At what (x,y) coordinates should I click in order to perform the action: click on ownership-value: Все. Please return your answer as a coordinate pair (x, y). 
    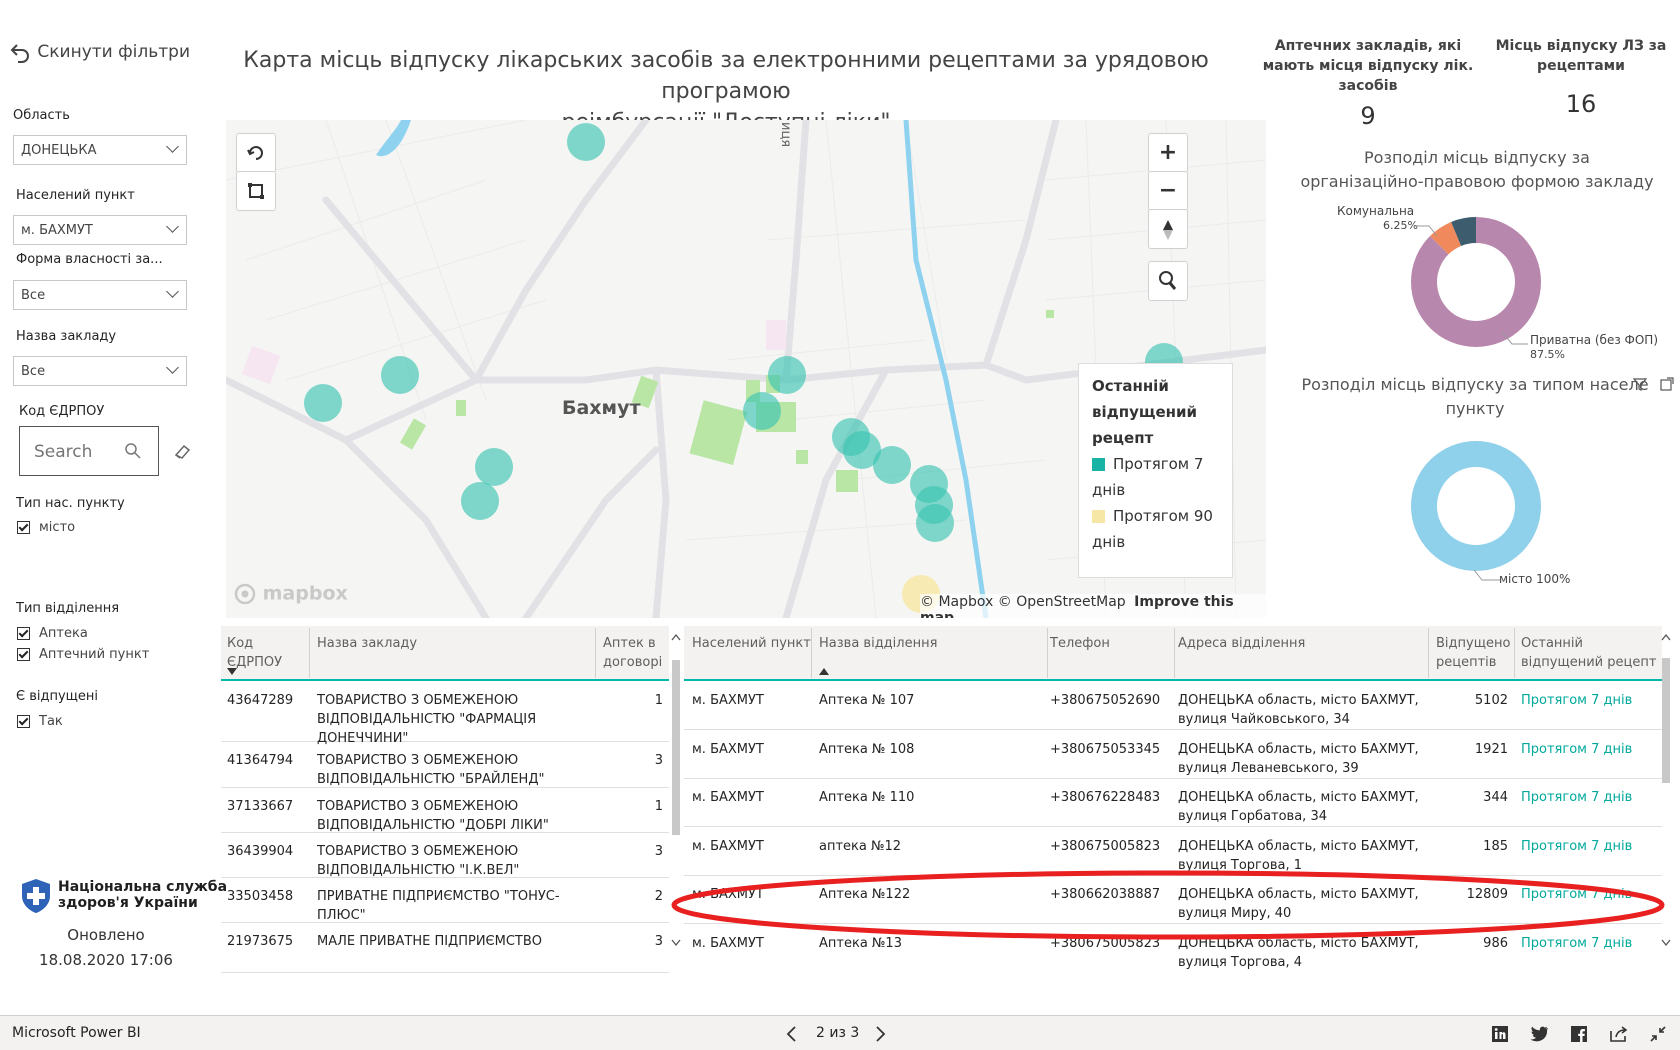
    Looking at the image, I should click on (33, 295).